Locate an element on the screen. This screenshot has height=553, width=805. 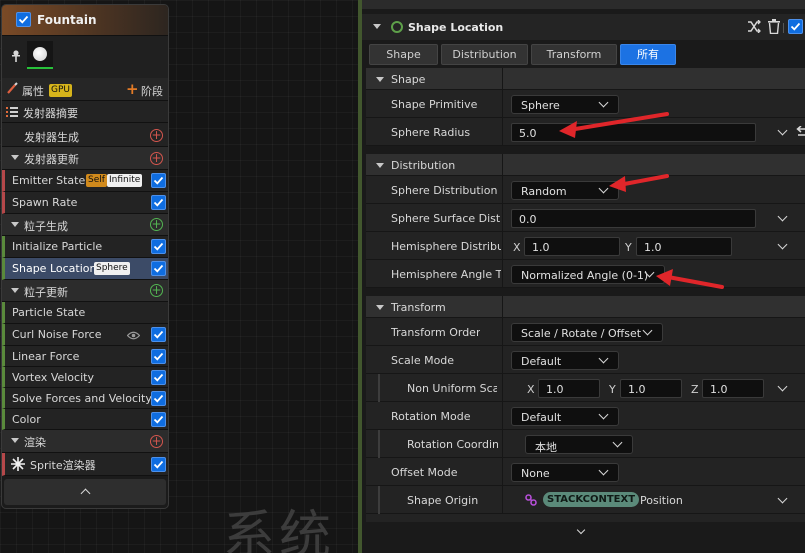
trash-icon is located at coordinates (774, 28).